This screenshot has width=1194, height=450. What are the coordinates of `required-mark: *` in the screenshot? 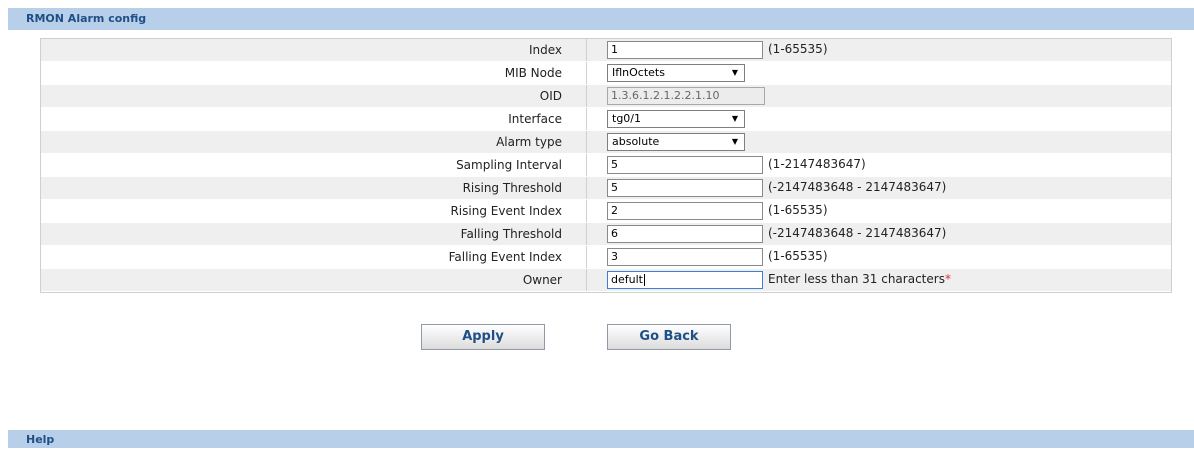 It's located at (947, 279).